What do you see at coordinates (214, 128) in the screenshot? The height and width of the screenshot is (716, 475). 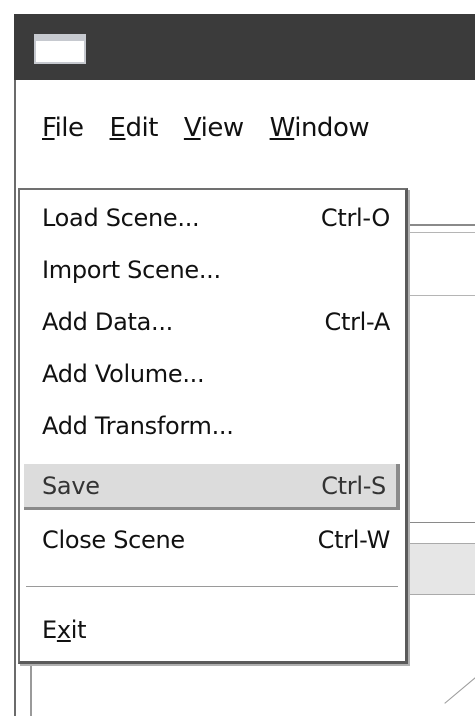 I see `menu-view: View` at bounding box center [214, 128].